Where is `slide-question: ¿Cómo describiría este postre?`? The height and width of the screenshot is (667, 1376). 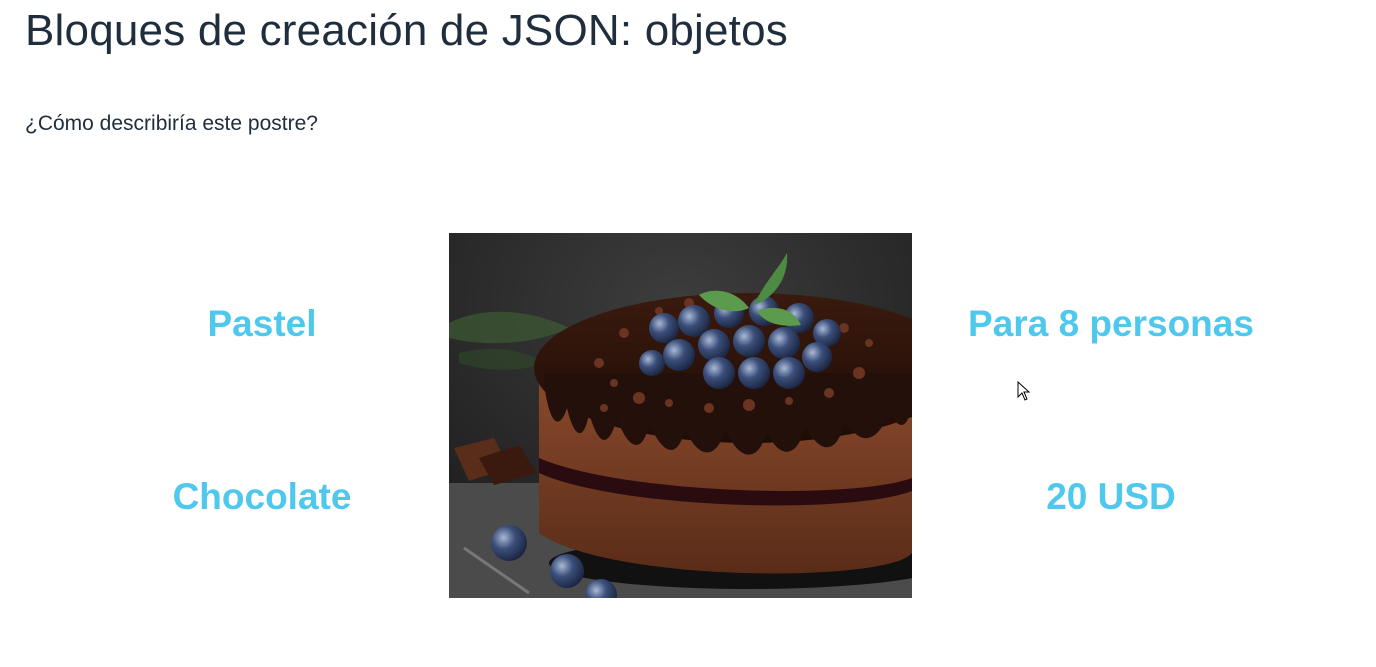 slide-question: ¿Cómo describiría este postre? is located at coordinates (171, 123).